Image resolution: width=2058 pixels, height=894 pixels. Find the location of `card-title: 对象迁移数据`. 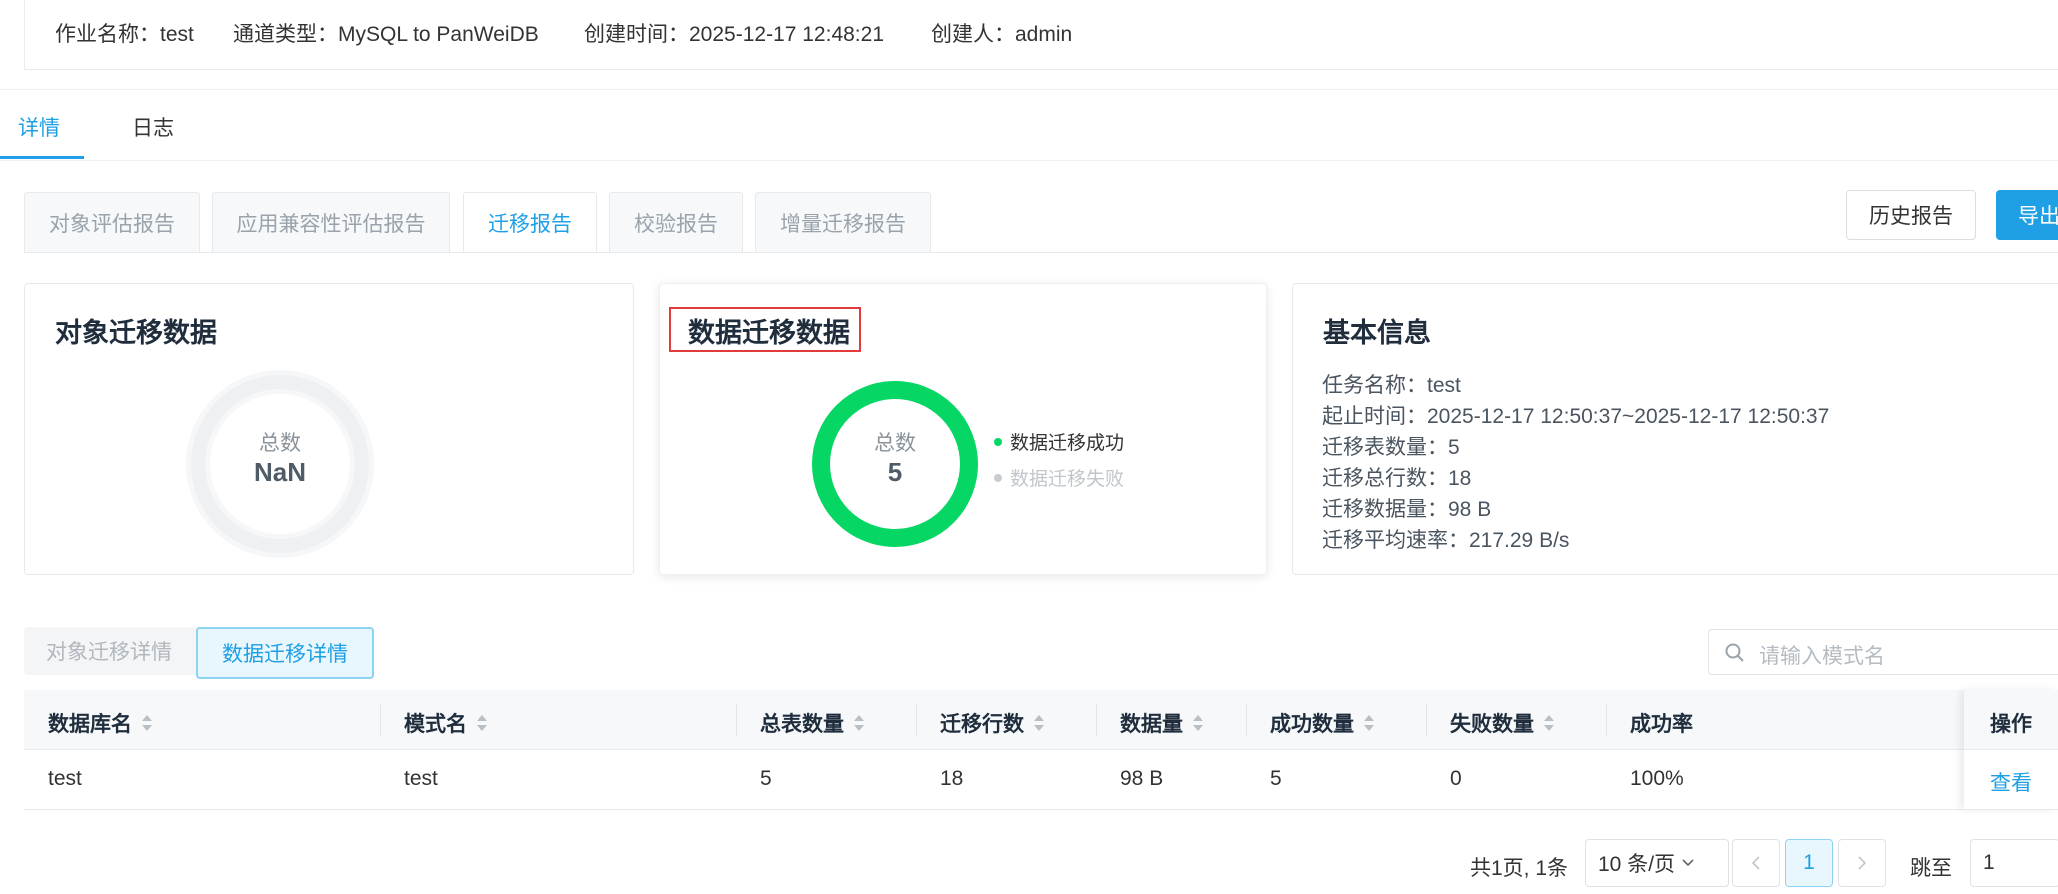

card-title: 对象迁移数据 is located at coordinates (136, 333).